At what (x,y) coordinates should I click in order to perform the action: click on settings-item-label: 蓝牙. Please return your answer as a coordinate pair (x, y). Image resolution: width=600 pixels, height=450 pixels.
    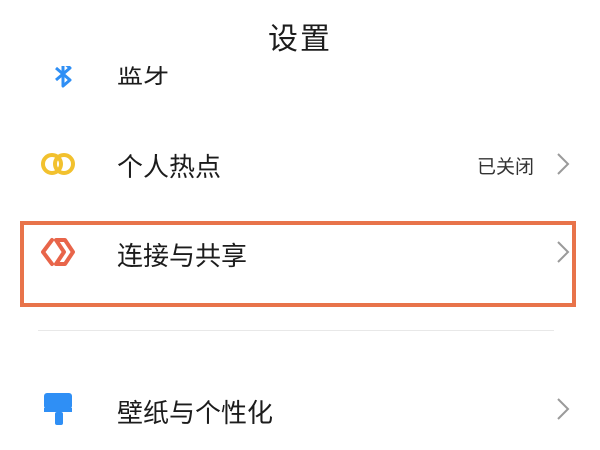
    Looking at the image, I should click on (143, 78).